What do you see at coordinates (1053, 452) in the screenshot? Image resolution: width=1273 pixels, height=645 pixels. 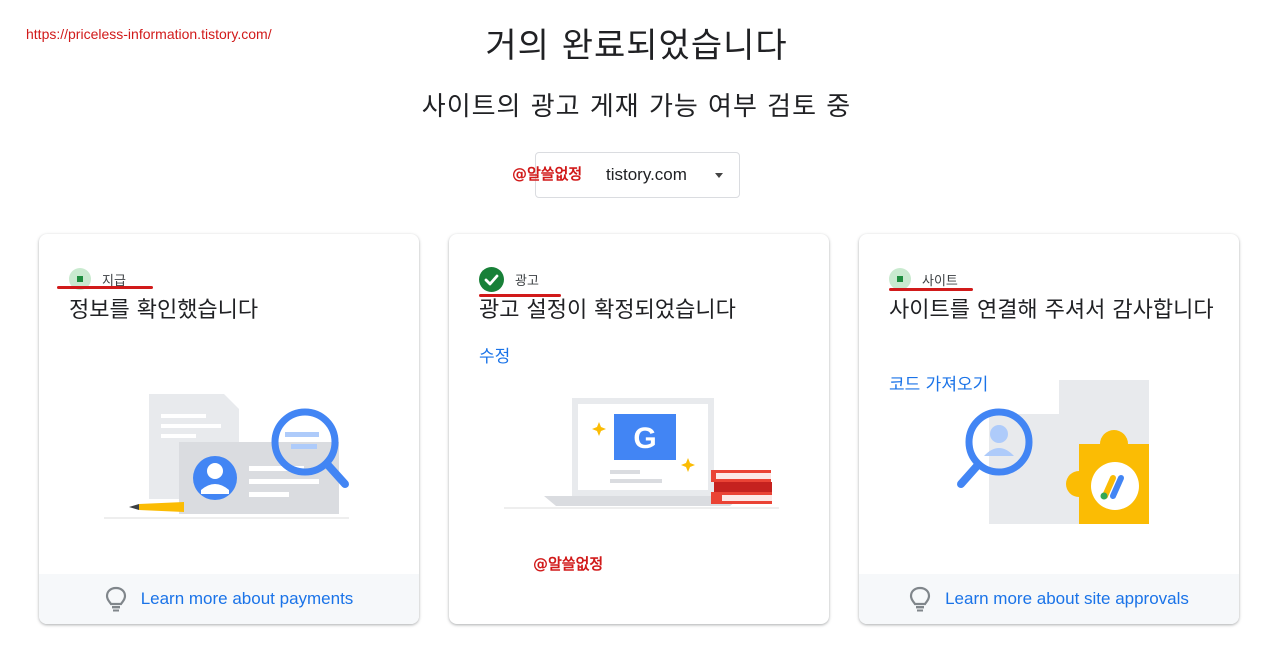 I see `site-illustration` at bounding box center [1053, 452].